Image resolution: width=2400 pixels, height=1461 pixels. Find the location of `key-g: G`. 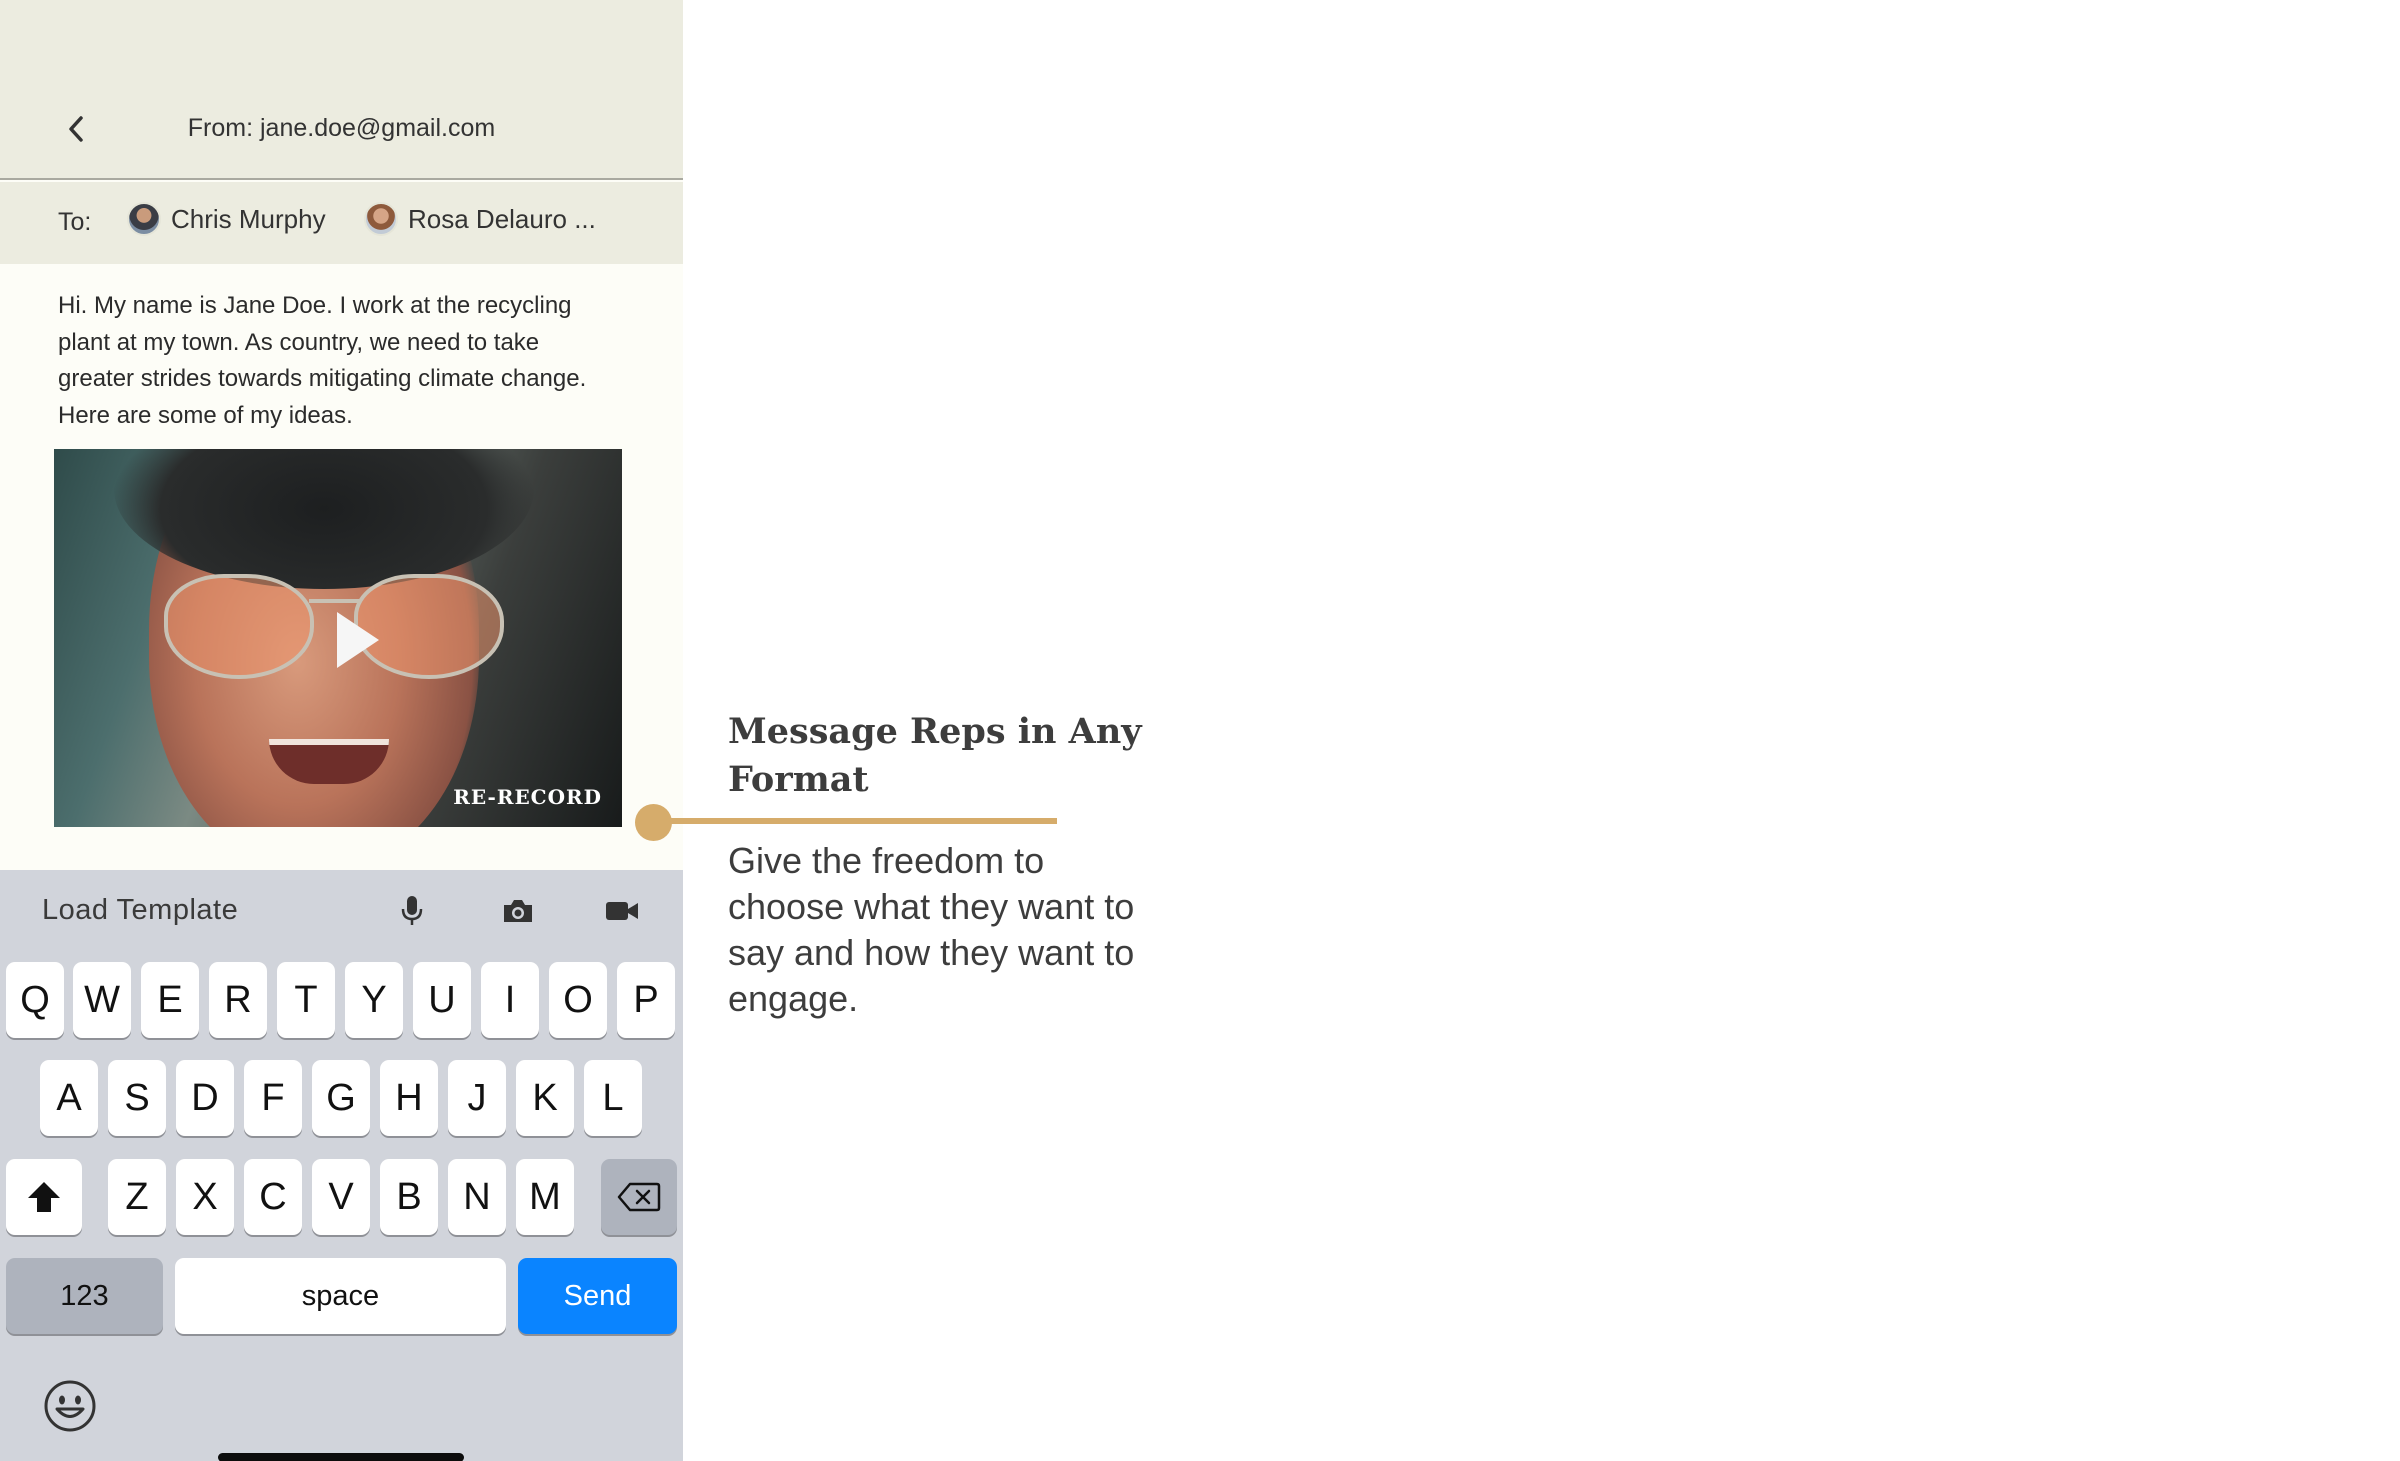

key-g: G is located at coordinates (341, 1098).